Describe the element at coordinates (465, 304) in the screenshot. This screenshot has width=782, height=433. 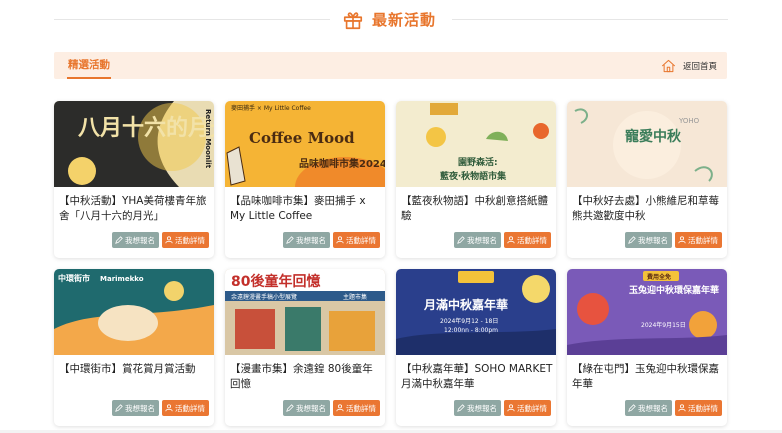
I see `event-image-title: 月滿中秋嘉年華` at that location.